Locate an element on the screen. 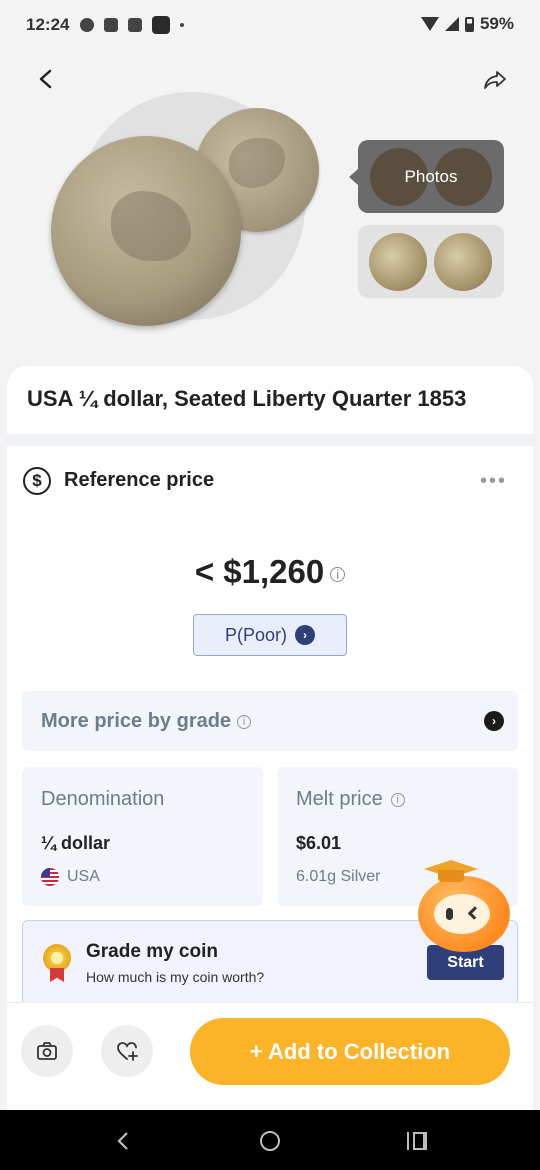  mascot-assistant-icon is located at coordinates (464, 907).